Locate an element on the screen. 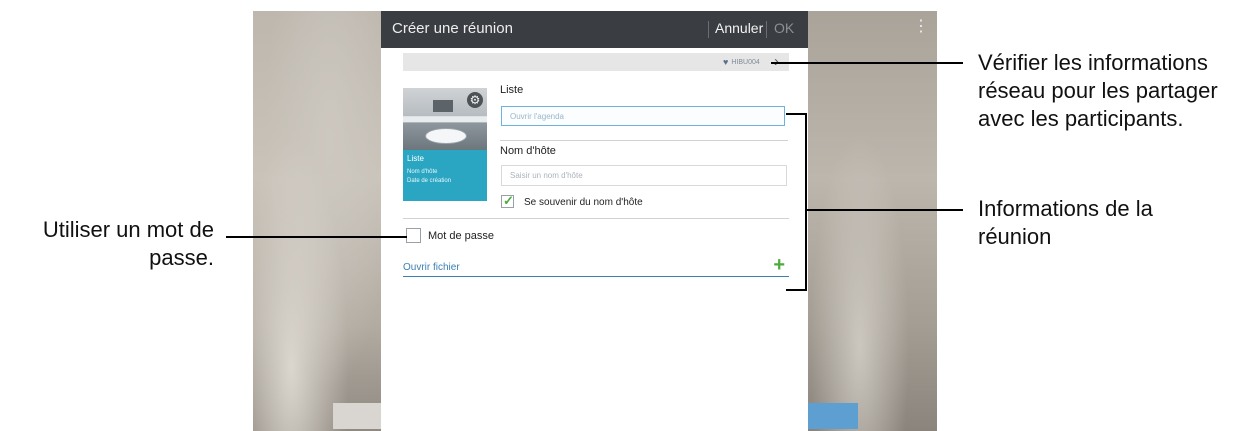 This screenshot has height=431, width=1234. background-right is located at coordinates (872, 221).